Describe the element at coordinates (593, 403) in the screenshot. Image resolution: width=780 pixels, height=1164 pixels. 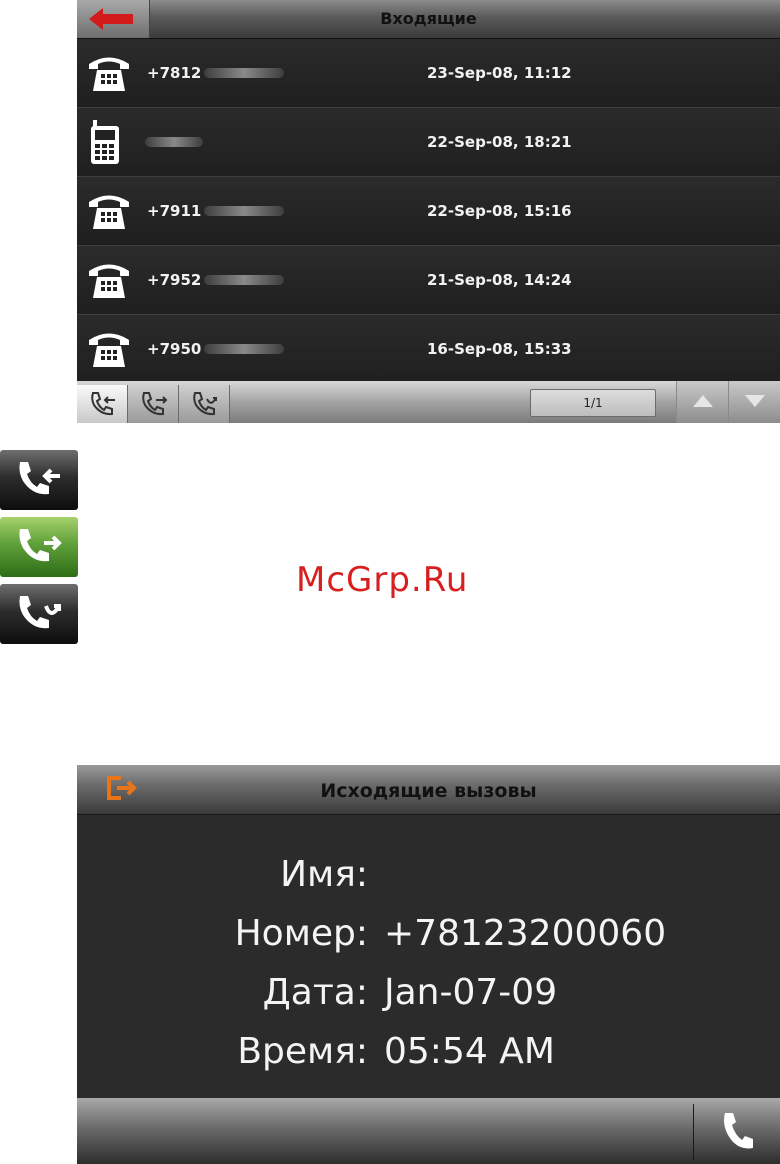
I see `page-indicator: 1/1` at that location.